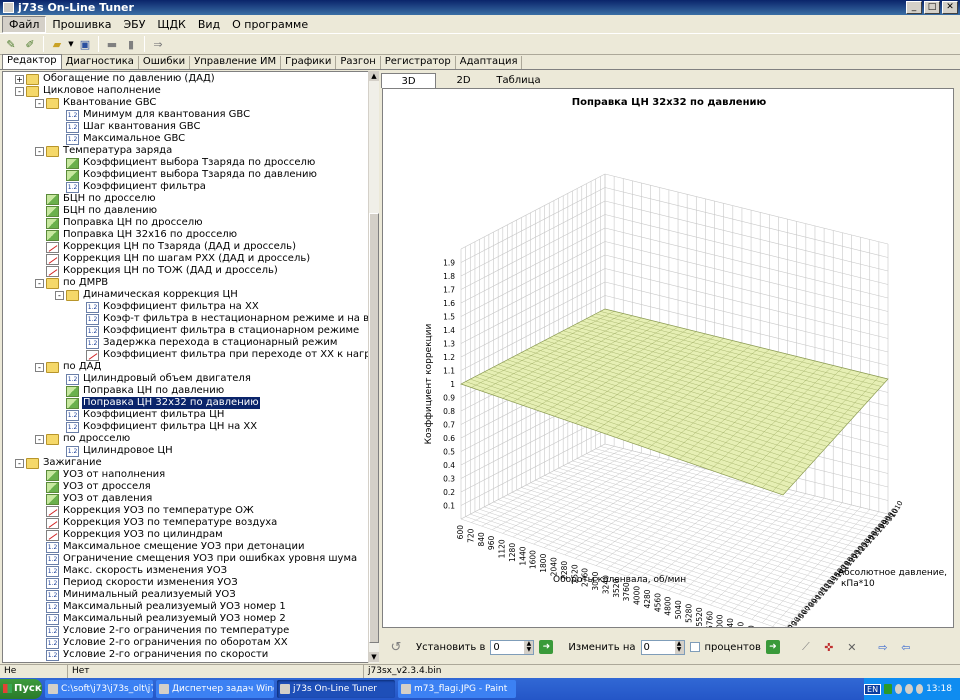  What do you see at coordinates (373, 367) in the screenshot?
I see `tree-scrollbar: ▲ ▼` at bounding box center [373, 367].